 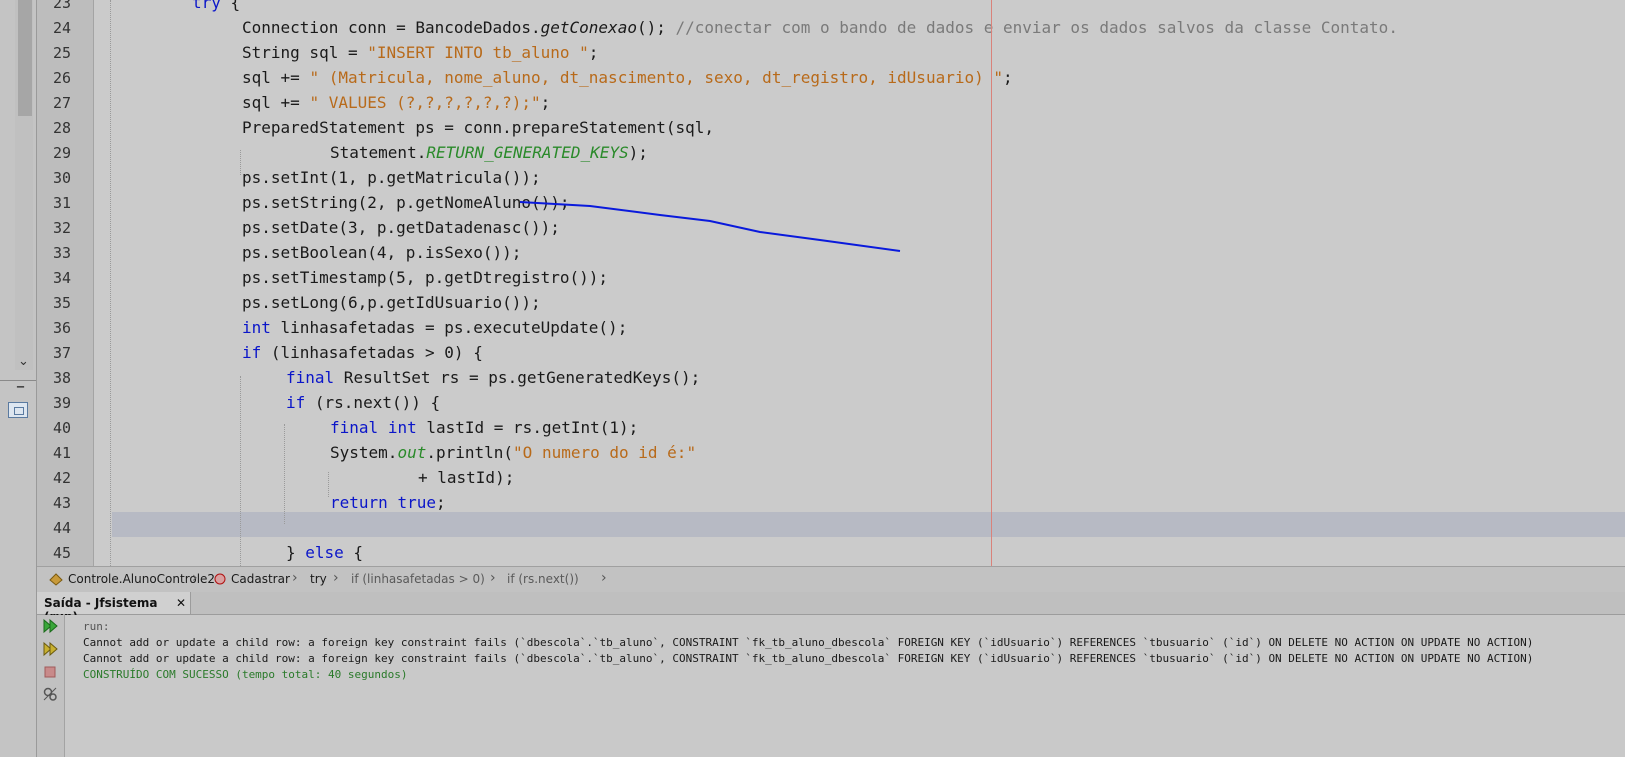 I want to click on stop-icon, so click(x=50, y=672).